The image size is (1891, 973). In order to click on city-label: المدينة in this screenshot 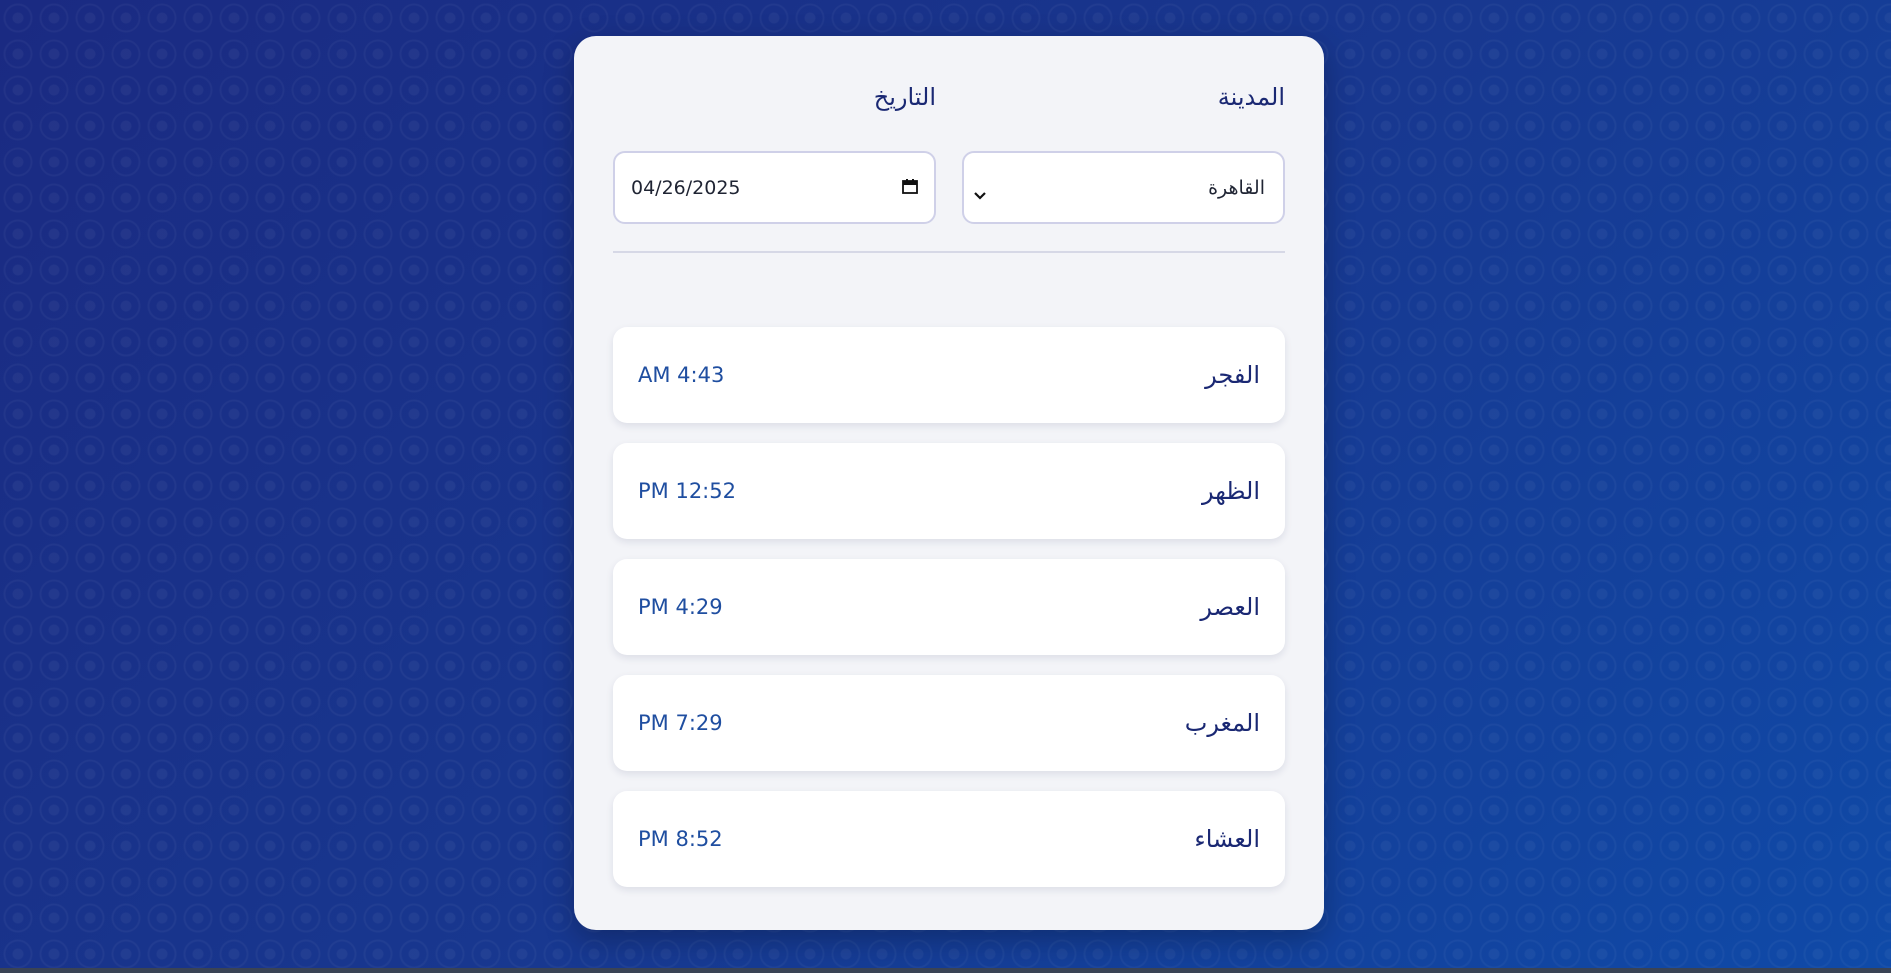, I will do `click(1251, 97)`.